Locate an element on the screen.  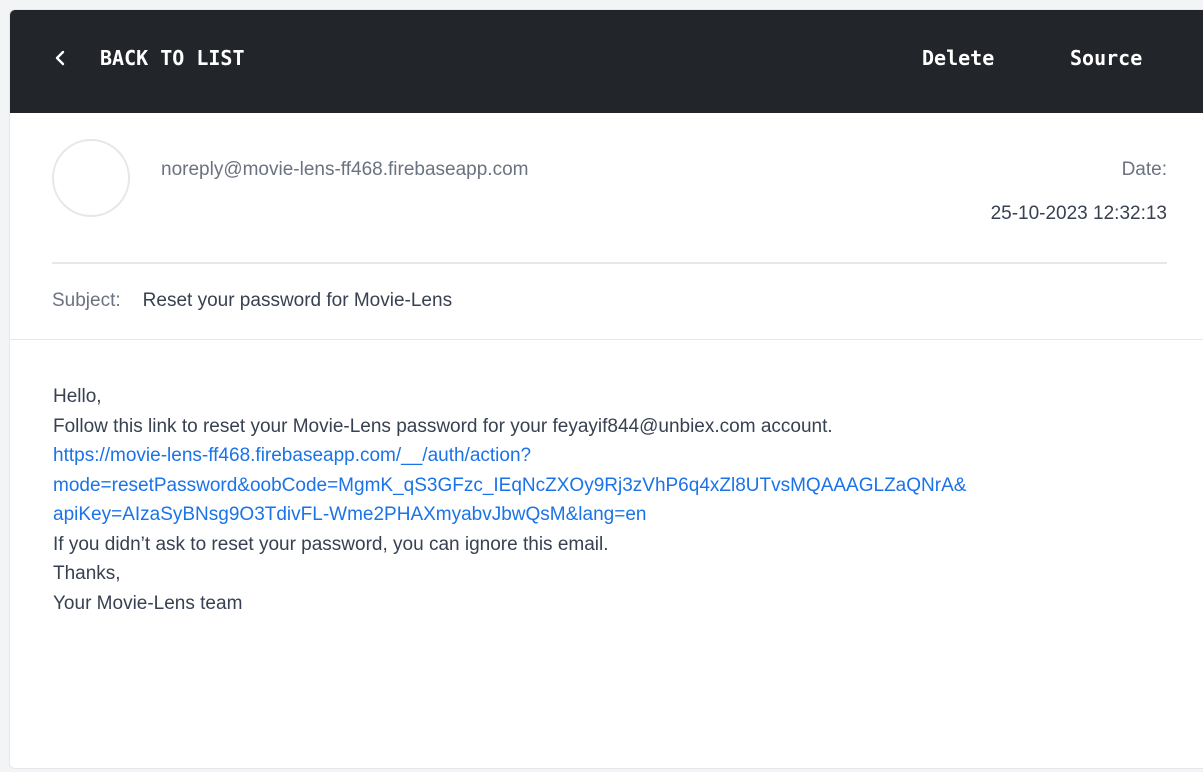
chevron-left-icon is located at coordinates (64, 58).